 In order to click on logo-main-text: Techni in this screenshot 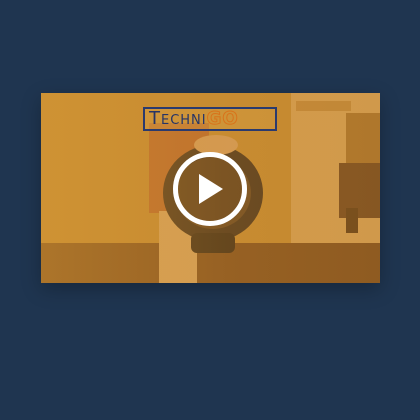, I will do `click(178, 118)`.